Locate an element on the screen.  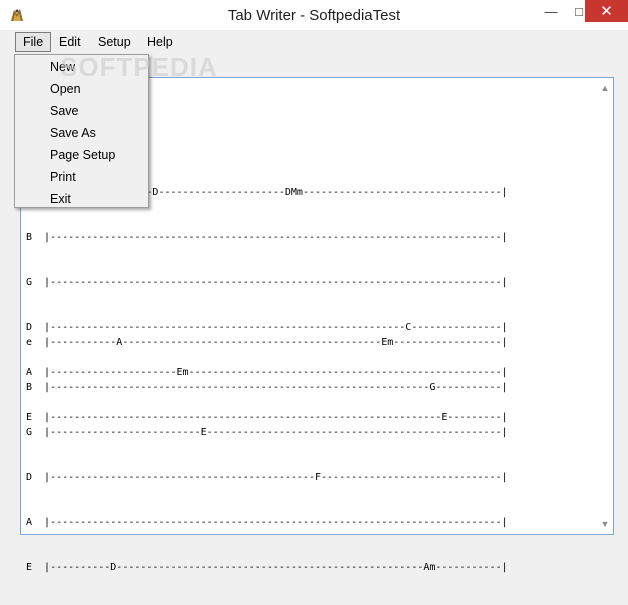
minimize-icon: — is located at coordinates (551, 11).